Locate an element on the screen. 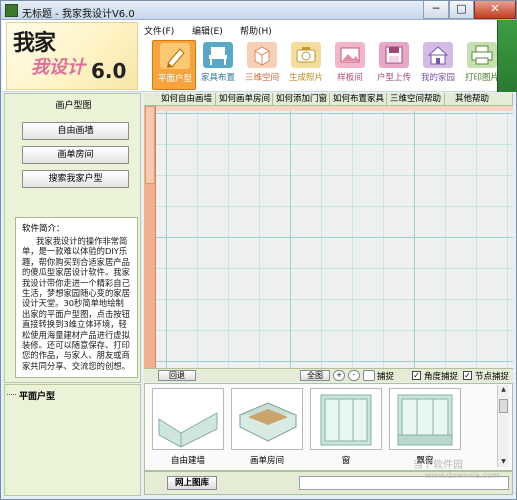 This screenshot has height=500, width=517. window-title: 无标题 - 我家我设计V6.0 is located at coordinates (78, 14).